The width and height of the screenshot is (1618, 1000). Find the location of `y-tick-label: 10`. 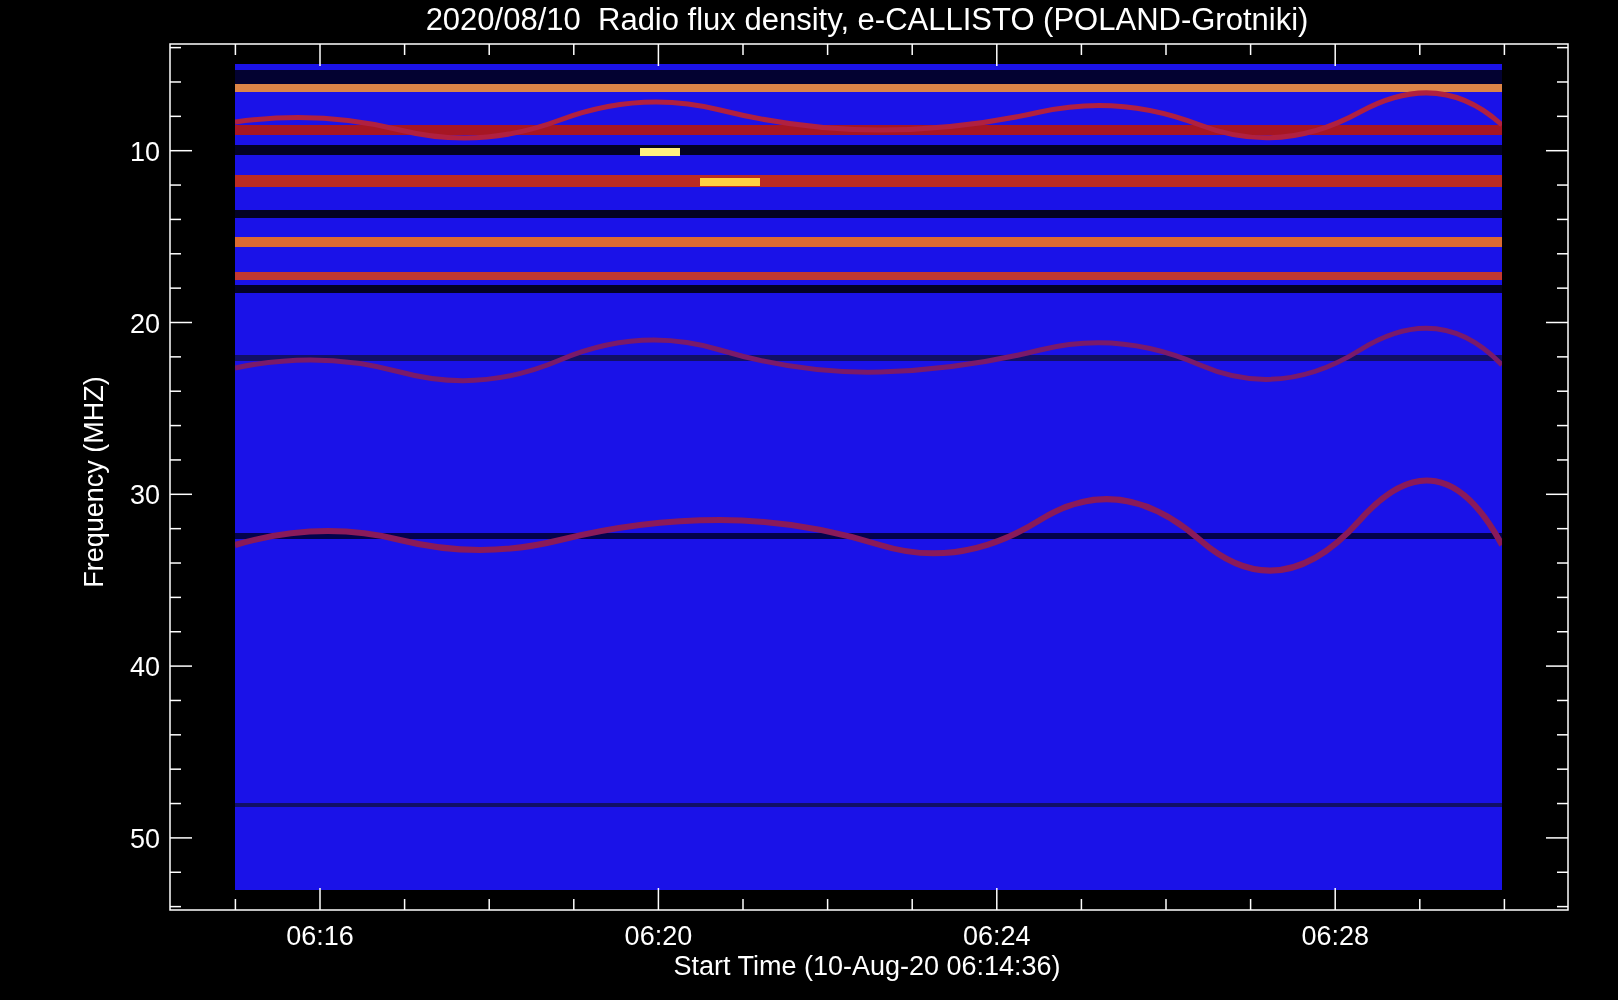

y-tick-label: 10 is located at coordinates (144, 151).